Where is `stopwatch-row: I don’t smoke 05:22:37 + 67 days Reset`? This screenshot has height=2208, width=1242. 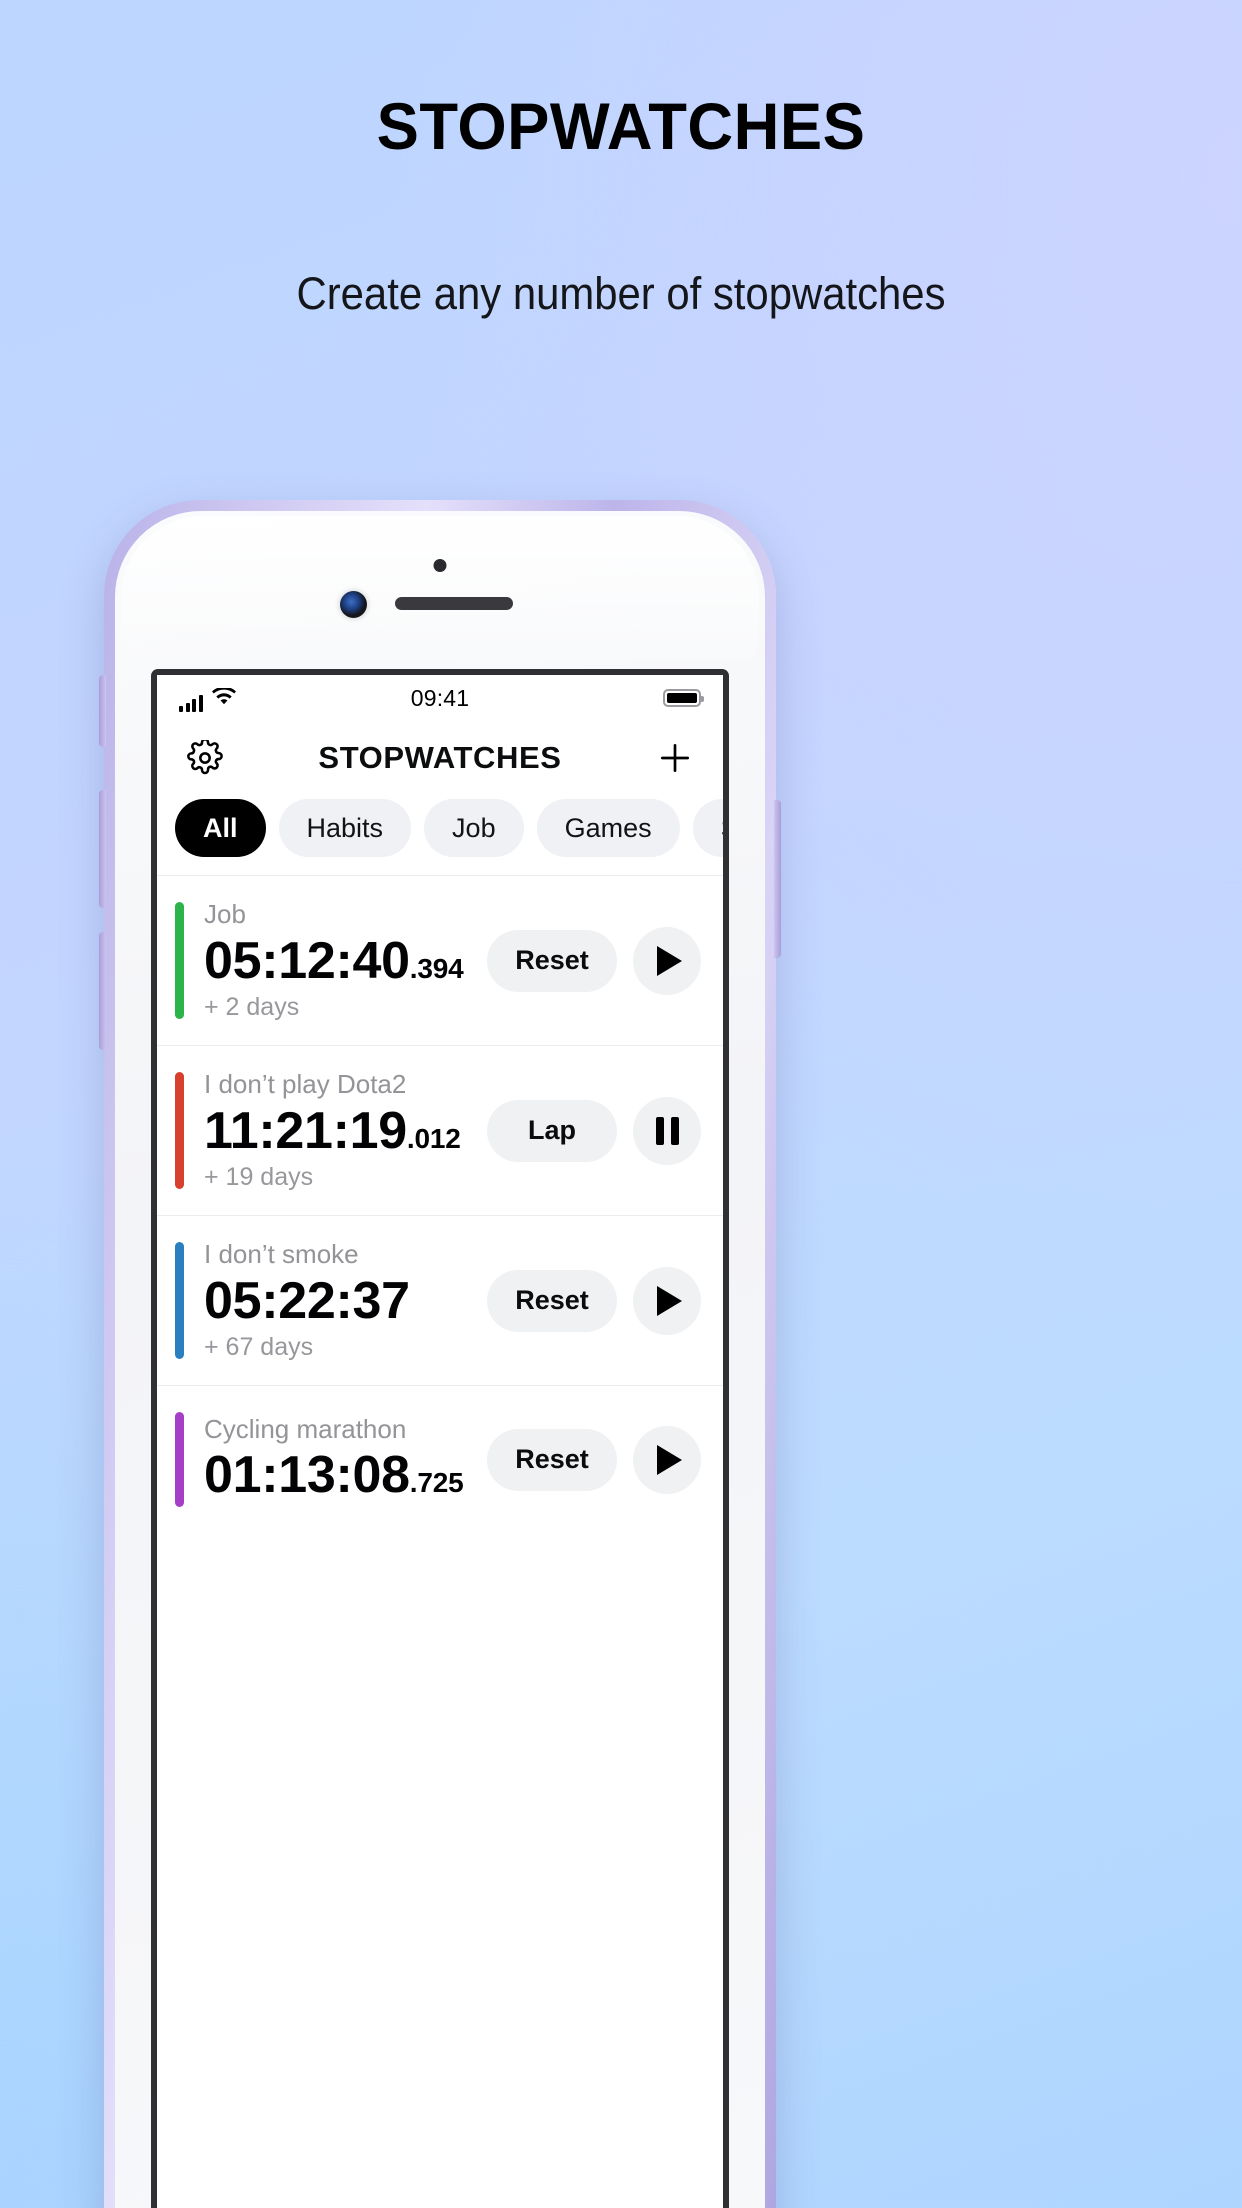
stopwatch-row: I don’t smoke 05:22:37 + 67 days Reset is located at coordinates (440, 1300).